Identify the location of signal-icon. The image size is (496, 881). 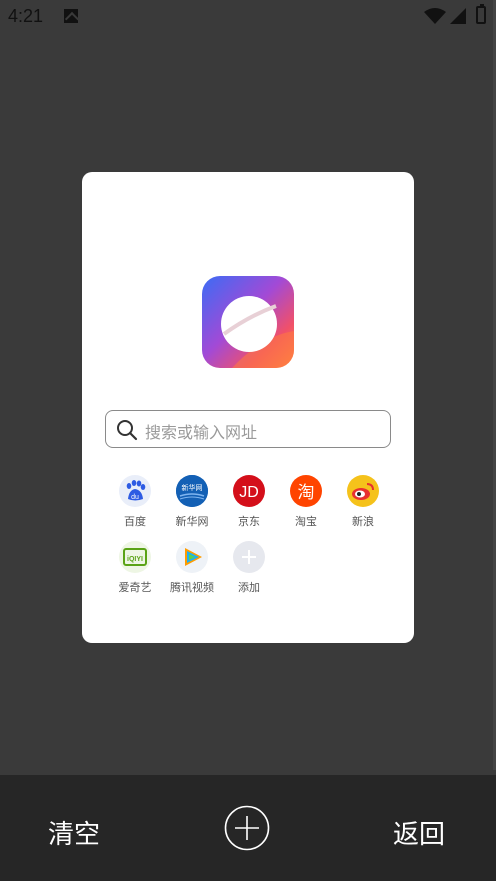
(458, 16).